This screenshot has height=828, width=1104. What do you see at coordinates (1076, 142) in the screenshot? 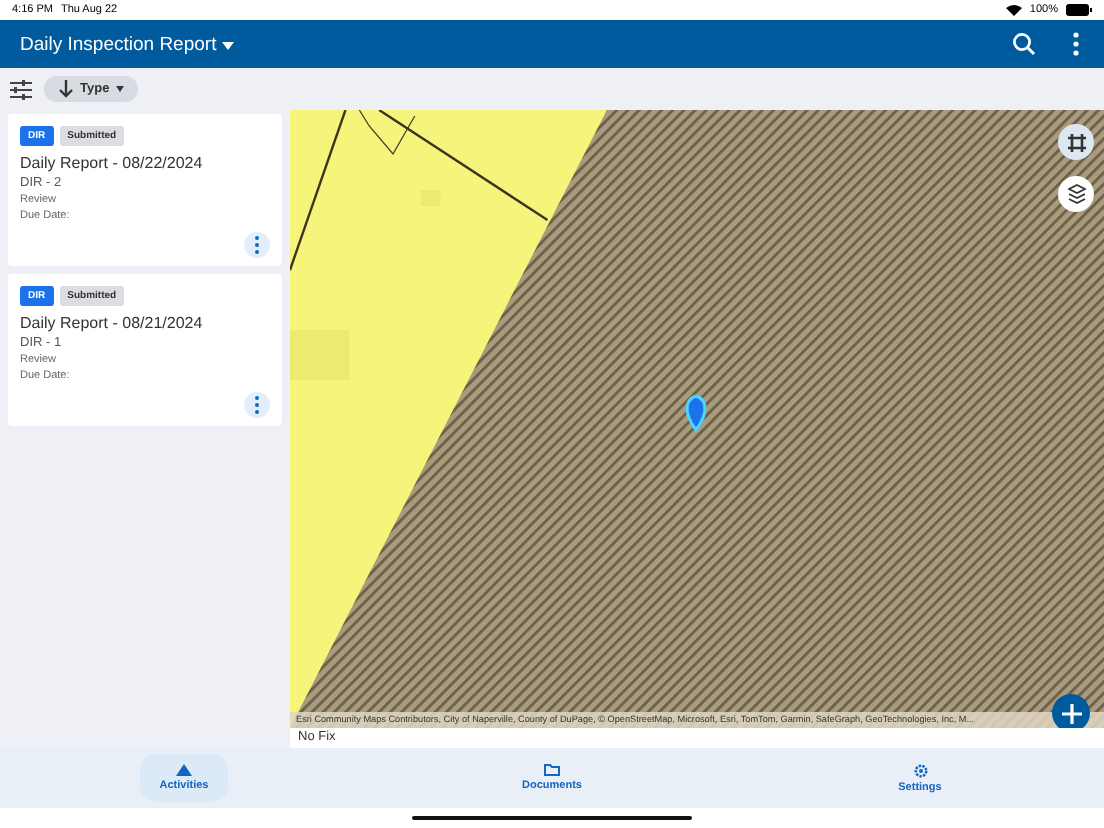
I see `frame-icon` at bounding box center [1076, 142].